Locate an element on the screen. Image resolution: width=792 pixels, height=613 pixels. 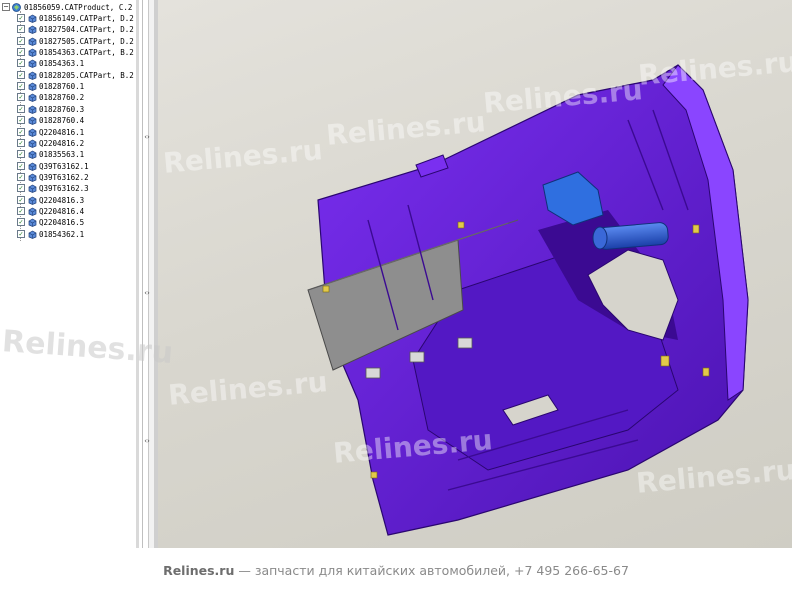
splitter-handle-middle: ‹› is located at coordinates (147, 297).